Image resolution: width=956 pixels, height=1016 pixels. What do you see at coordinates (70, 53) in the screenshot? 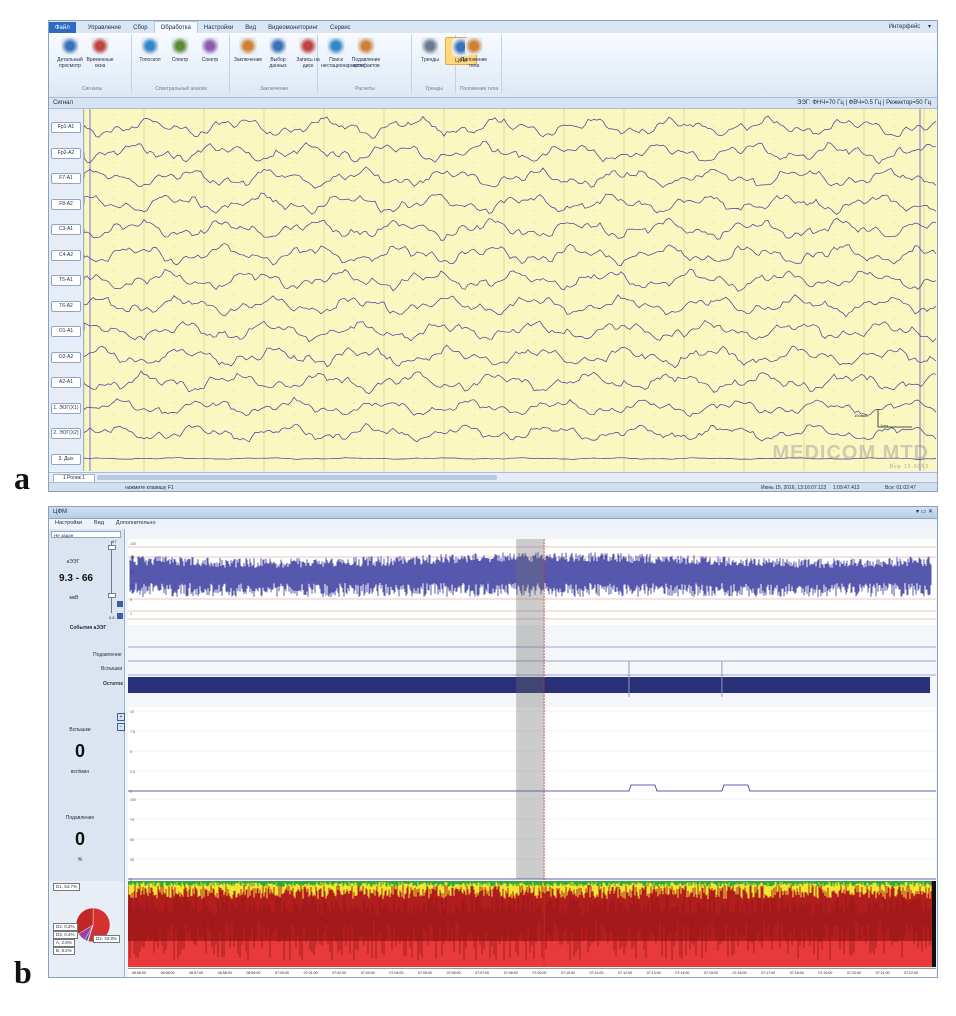
I see `ribbon-button-0-0: Детальный просмотр` at bounding box center [70, 53].